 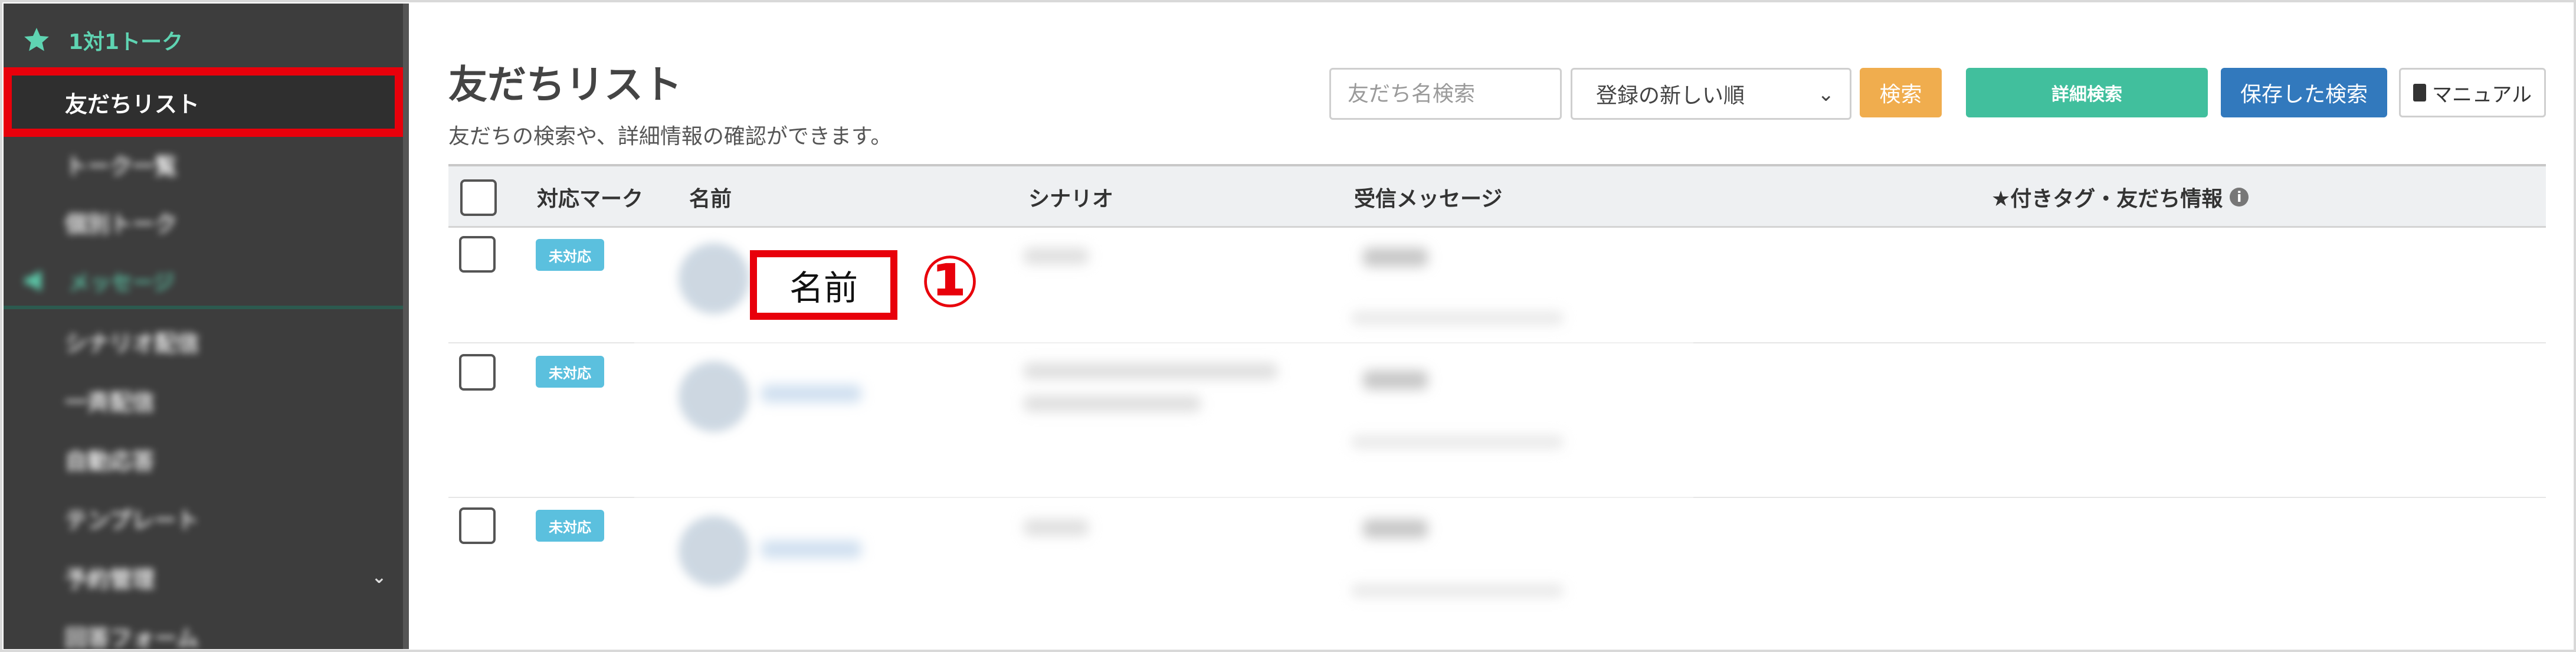 What do you see at coordinates (203, 221) in the screenshot?
I see `sidebar-item-individual-talk: 個別トーク` at bounding box center [203, 221].